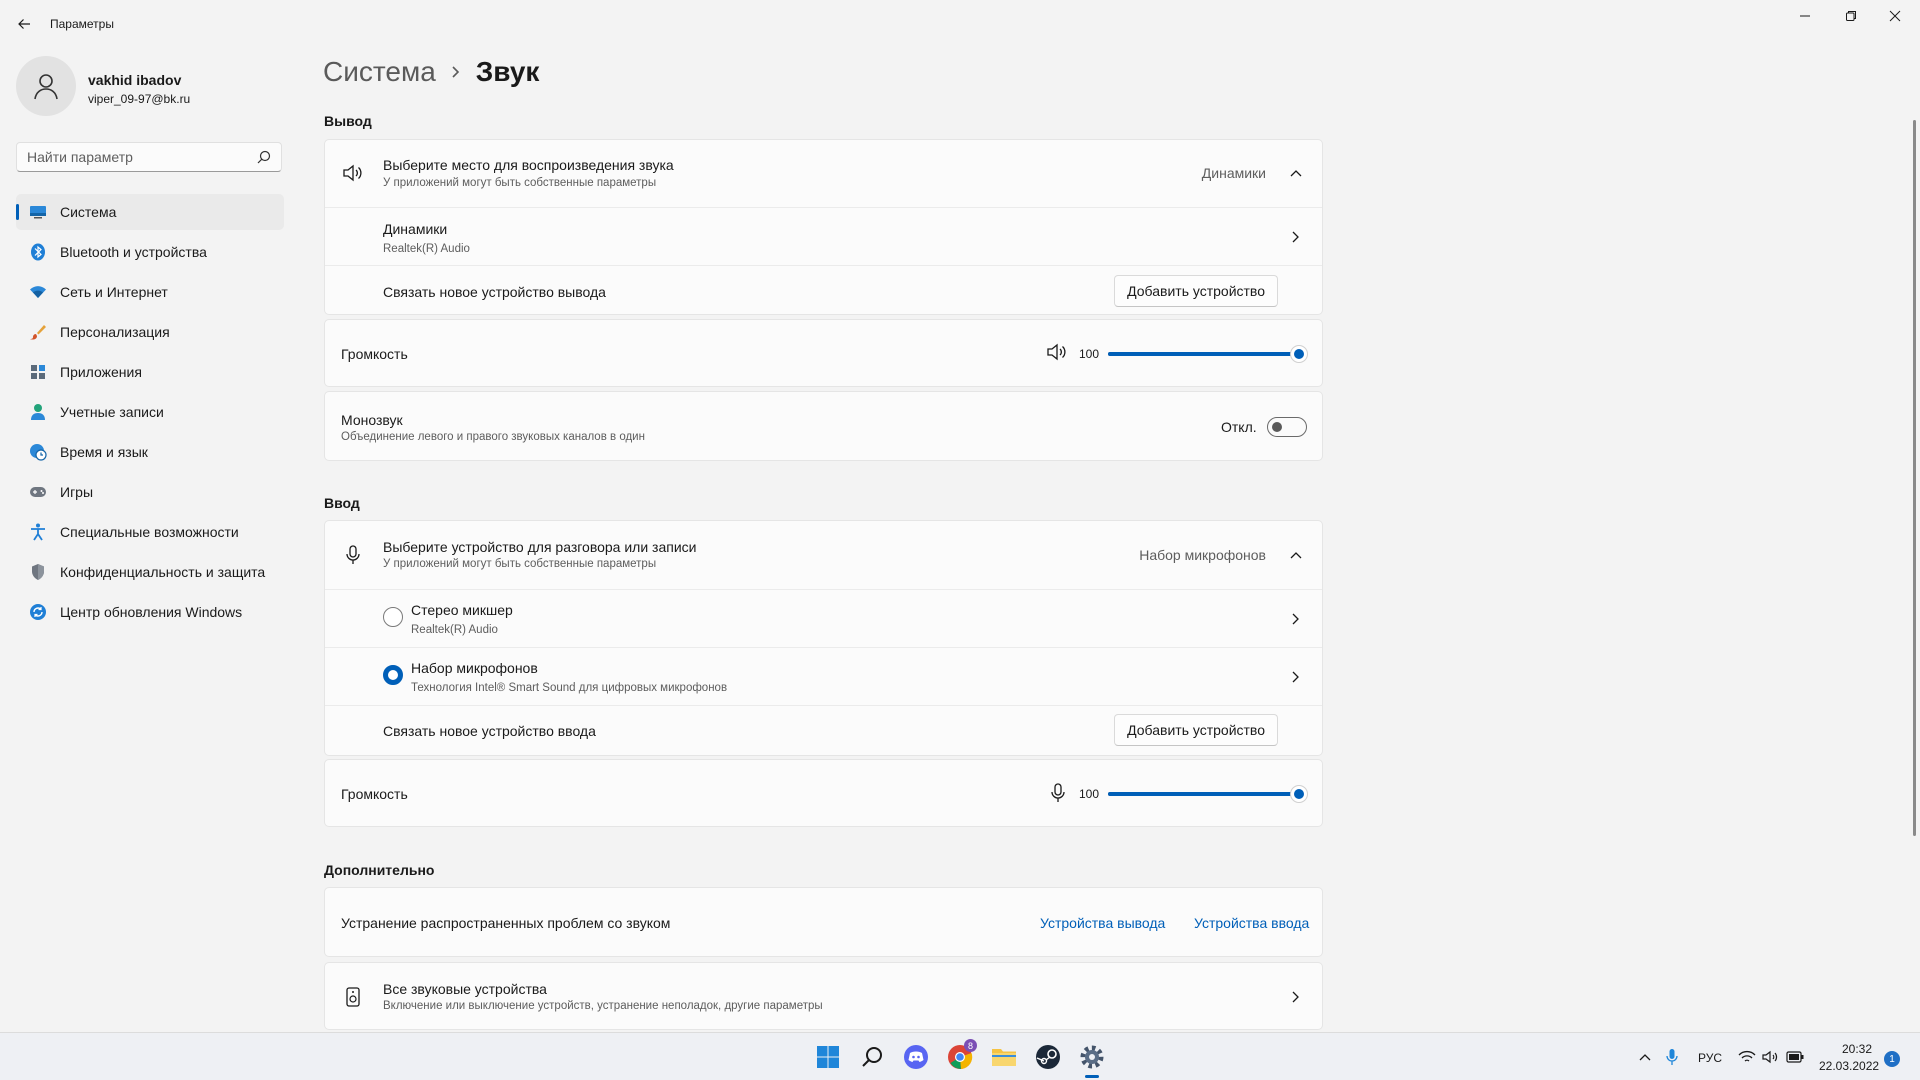  I want to click on clock-time: 20:32, so click(1857, 1049).